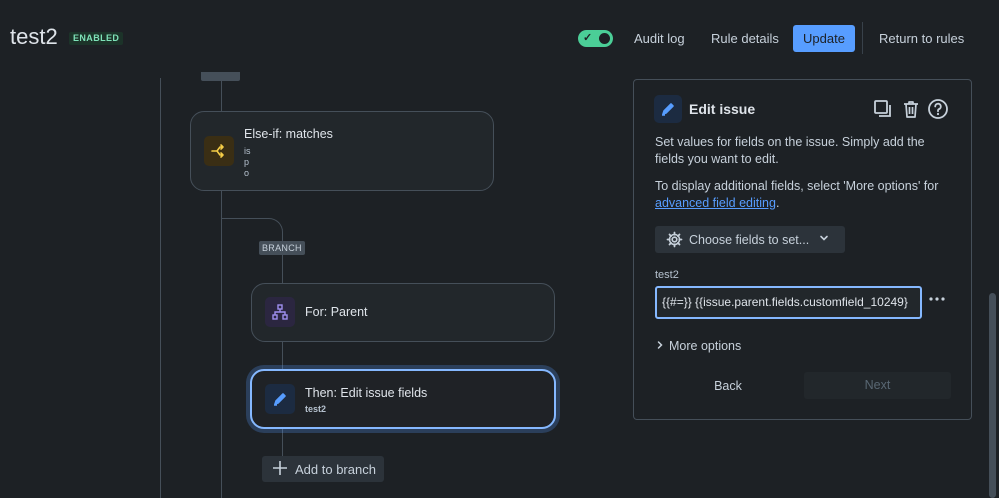 The width and height of the screenshot is (999, 498). What do you see at coordinates (220, 76) in the screenshot?
I see `condition-tag` at bounding box center [220, 76].